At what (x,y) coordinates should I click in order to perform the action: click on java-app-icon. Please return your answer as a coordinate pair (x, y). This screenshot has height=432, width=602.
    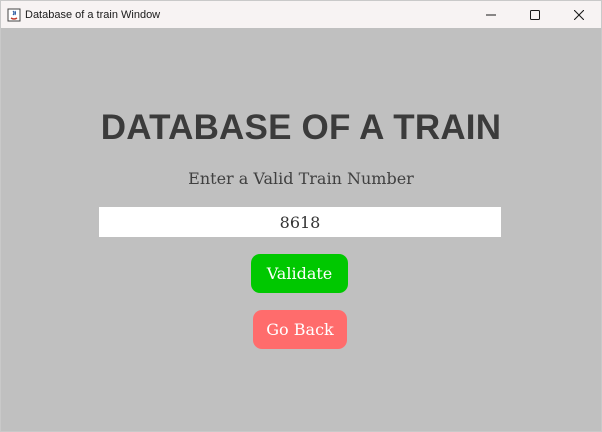
    Looking at the image, I should click on (14, 15).